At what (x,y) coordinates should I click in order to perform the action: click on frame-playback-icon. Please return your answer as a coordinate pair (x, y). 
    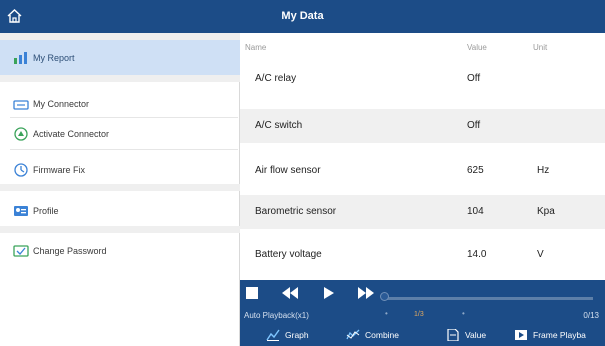
    Looking at the image, I should click on (521, 335).